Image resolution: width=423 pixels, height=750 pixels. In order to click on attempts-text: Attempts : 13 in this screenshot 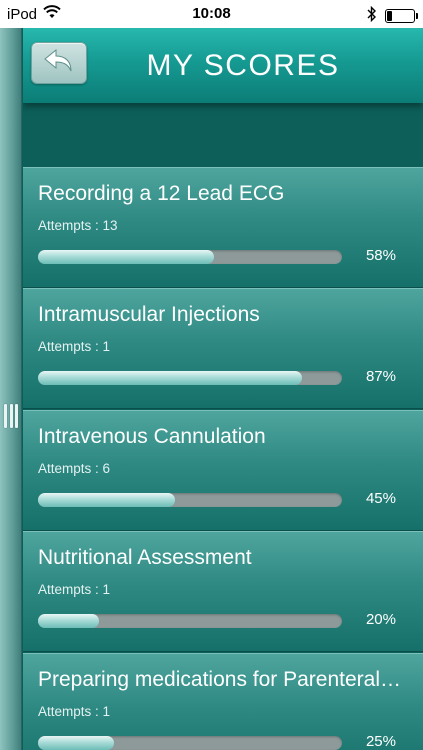, I will do `click(78, 225)`.